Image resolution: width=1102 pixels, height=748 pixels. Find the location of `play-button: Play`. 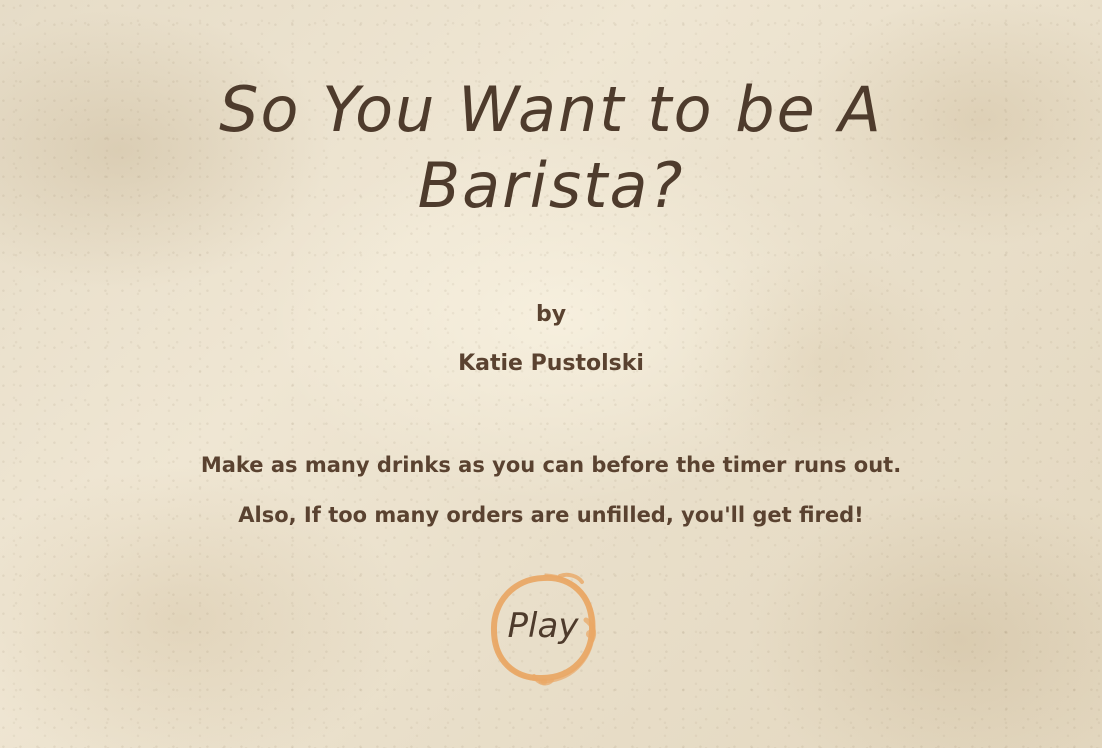

play-button: Play is located at coordinates (543, 628).